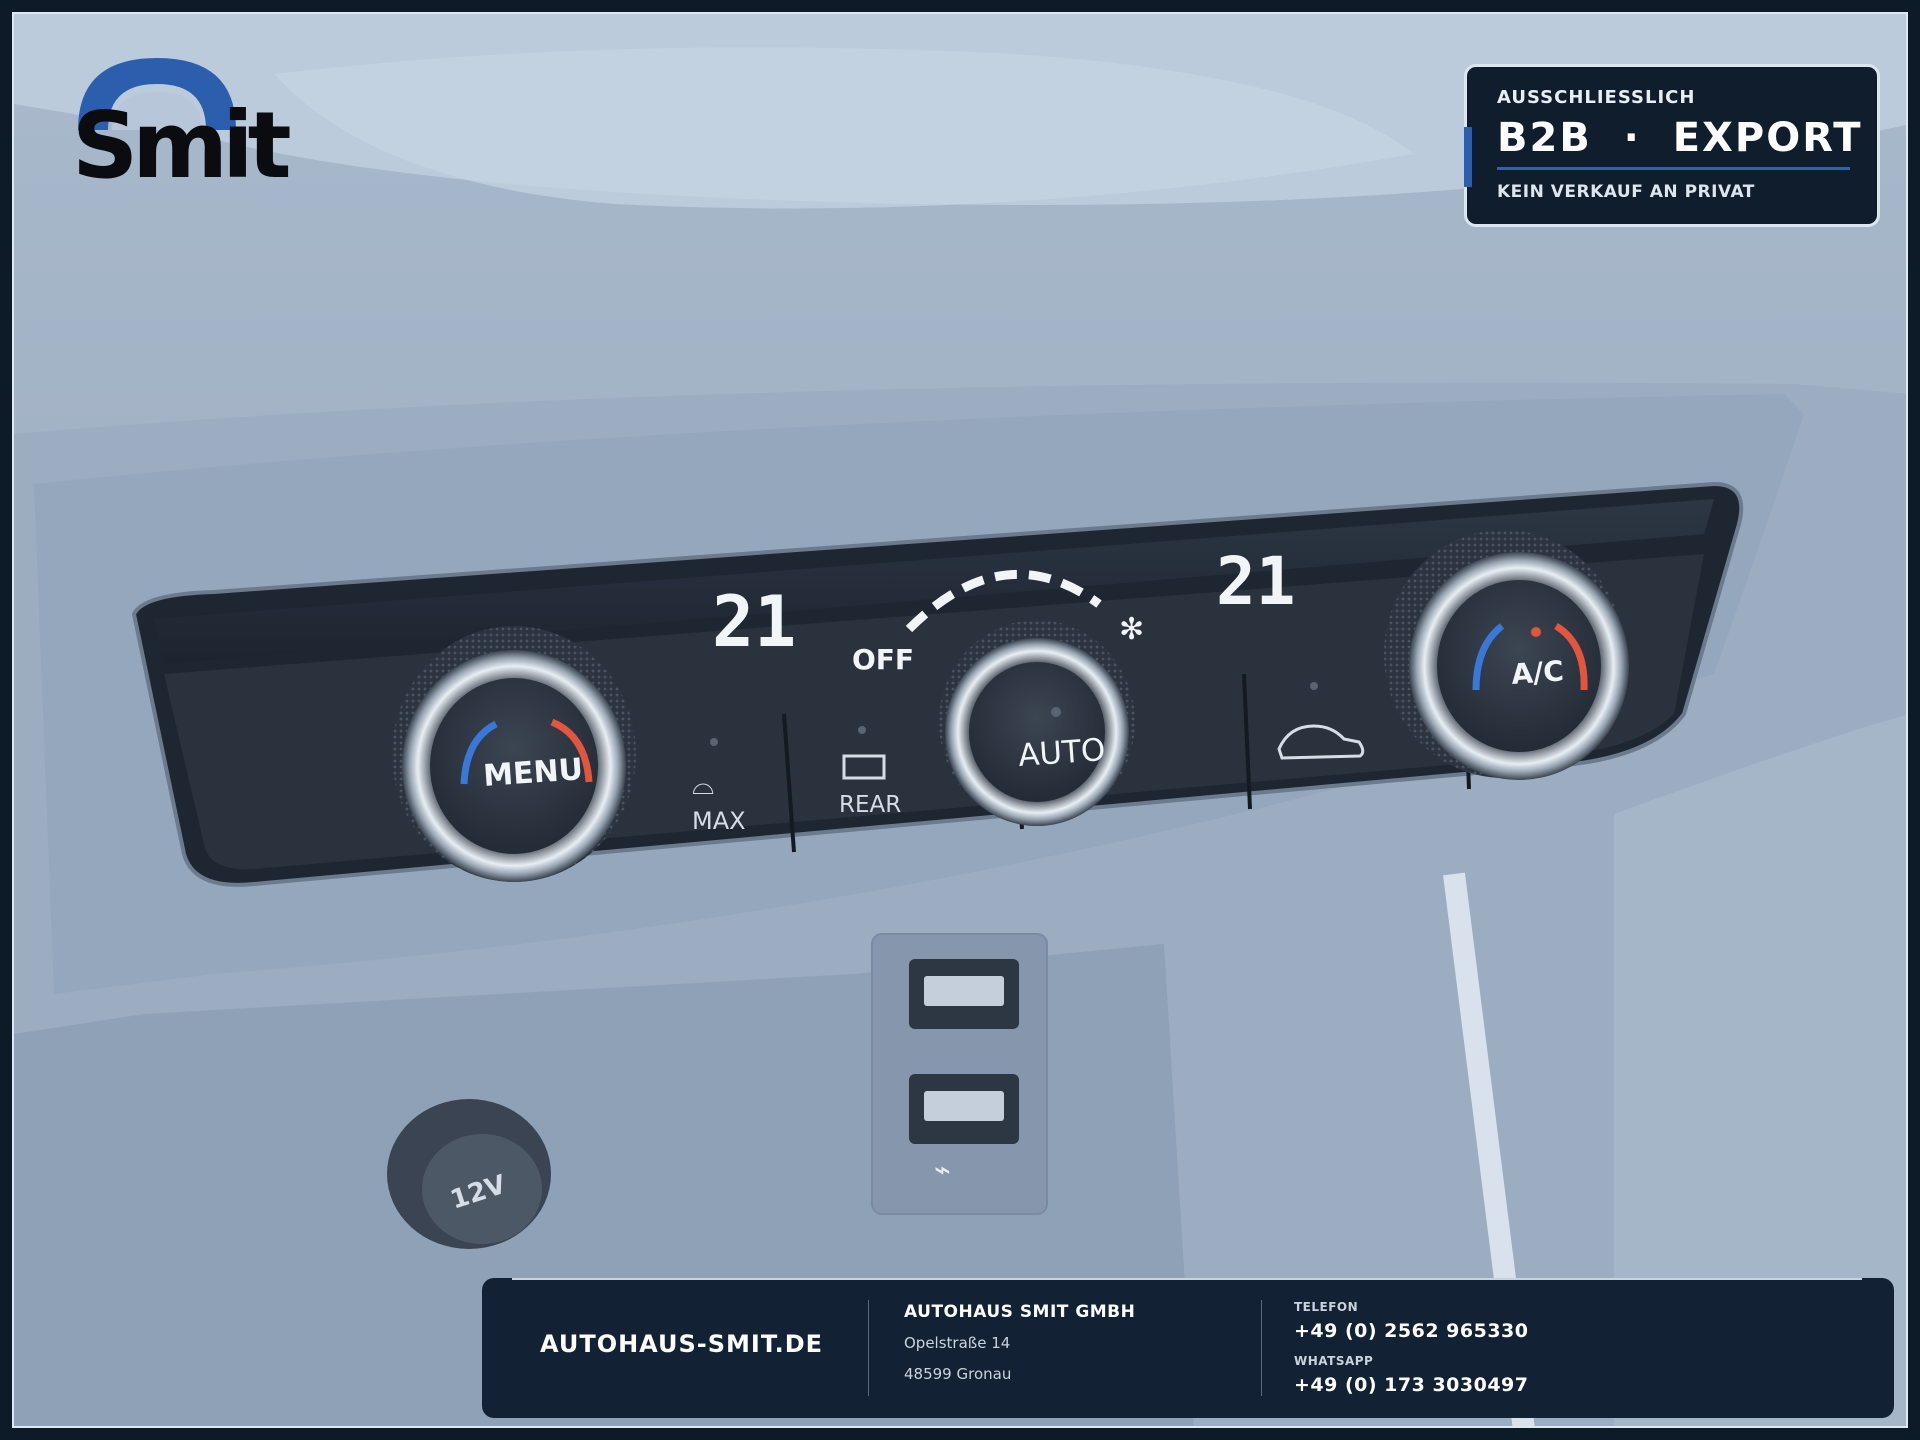 This screenshot has width=1920, height=1440. Describe the element at coordinates (958, 1374) in the screenshot. I see `company-city: 48599 Gronau` at that location.